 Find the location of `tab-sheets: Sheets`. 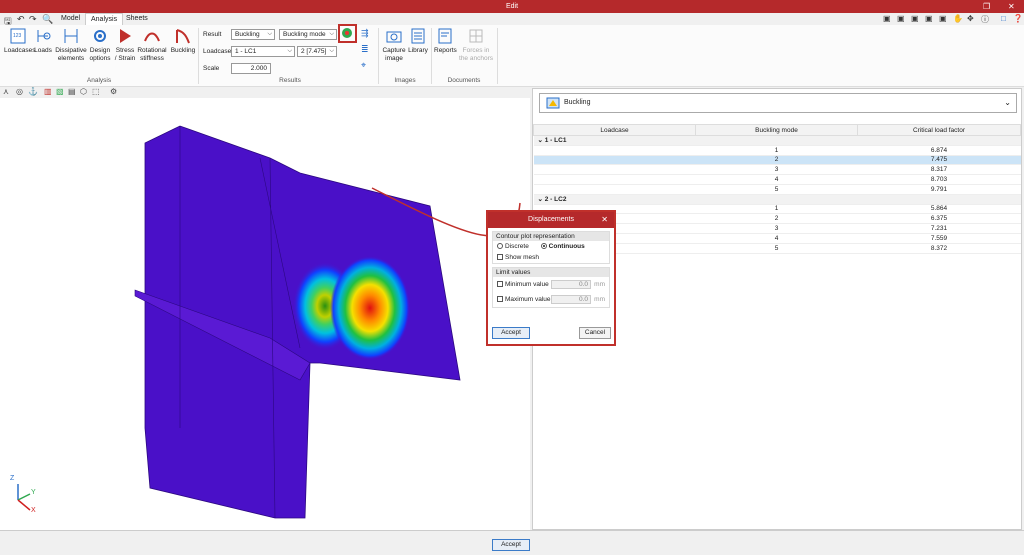

tab-sheets: Sheets is located at coordinates (137, 19).